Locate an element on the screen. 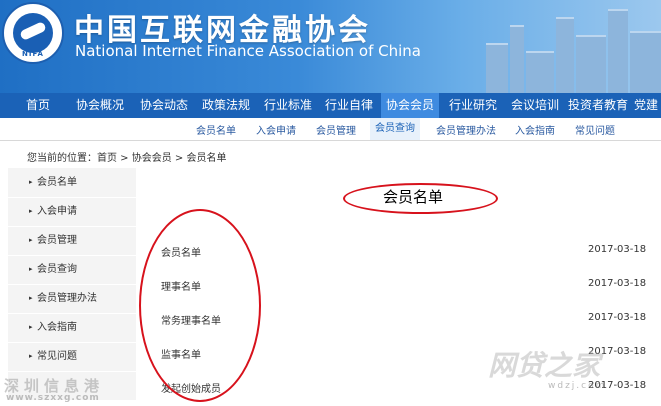 Image resolution: width=661 pixels, height=406 pixels. sidebar-item-label: 入会指南 is located at coordinates (57, 327).